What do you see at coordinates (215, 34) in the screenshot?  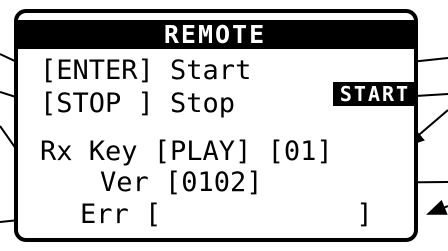 I see `lcd-title: REMOTE` at bounding box center [215, 34].